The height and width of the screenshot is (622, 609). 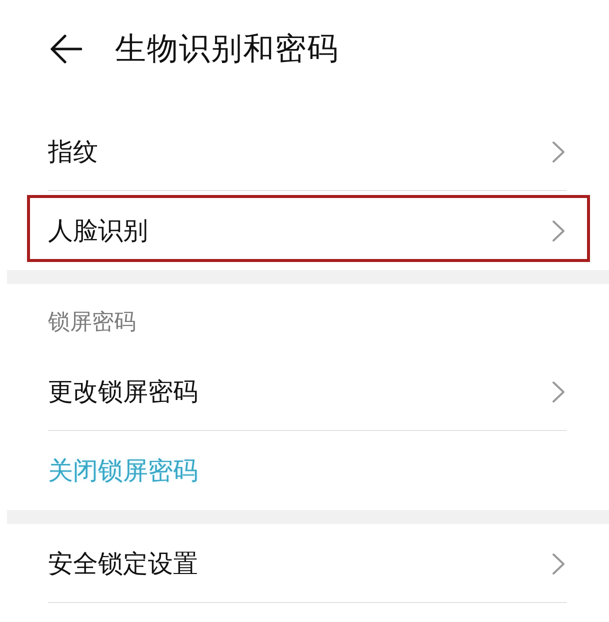 I want to click on back-arrow-icon, so click(x=66, y=49).